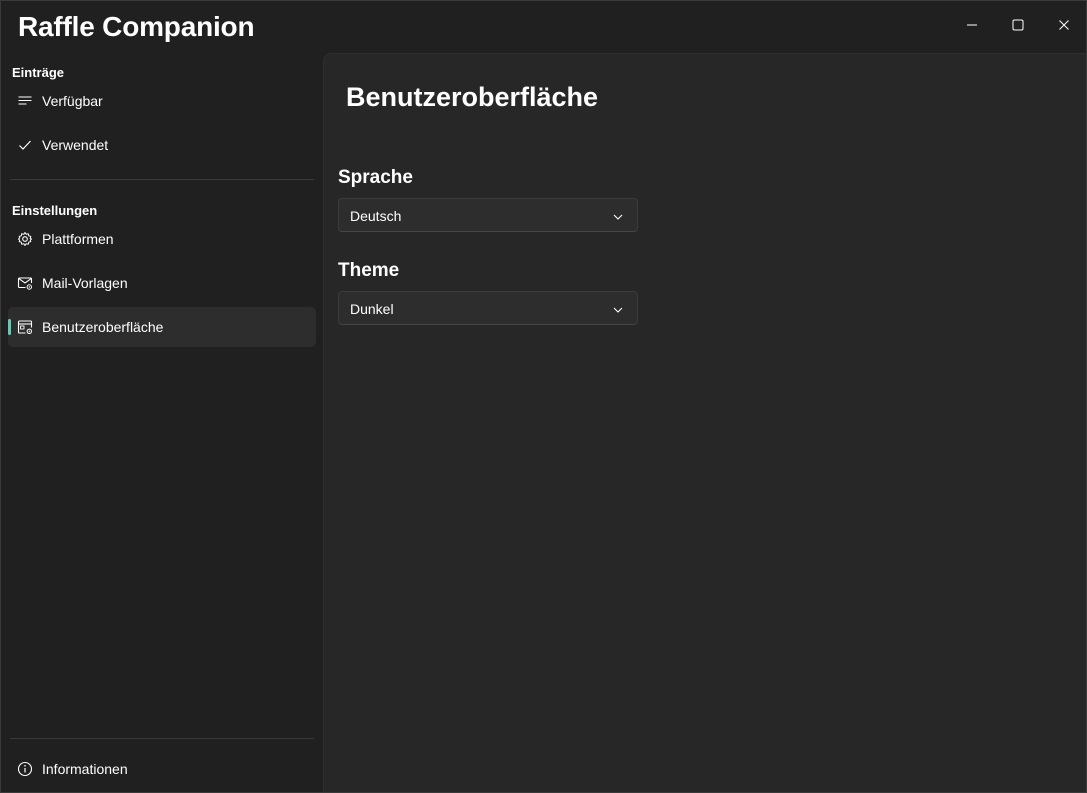 This screenshot has width=1087, height=793. I want to click on maximize-button, so click(1018, 27).